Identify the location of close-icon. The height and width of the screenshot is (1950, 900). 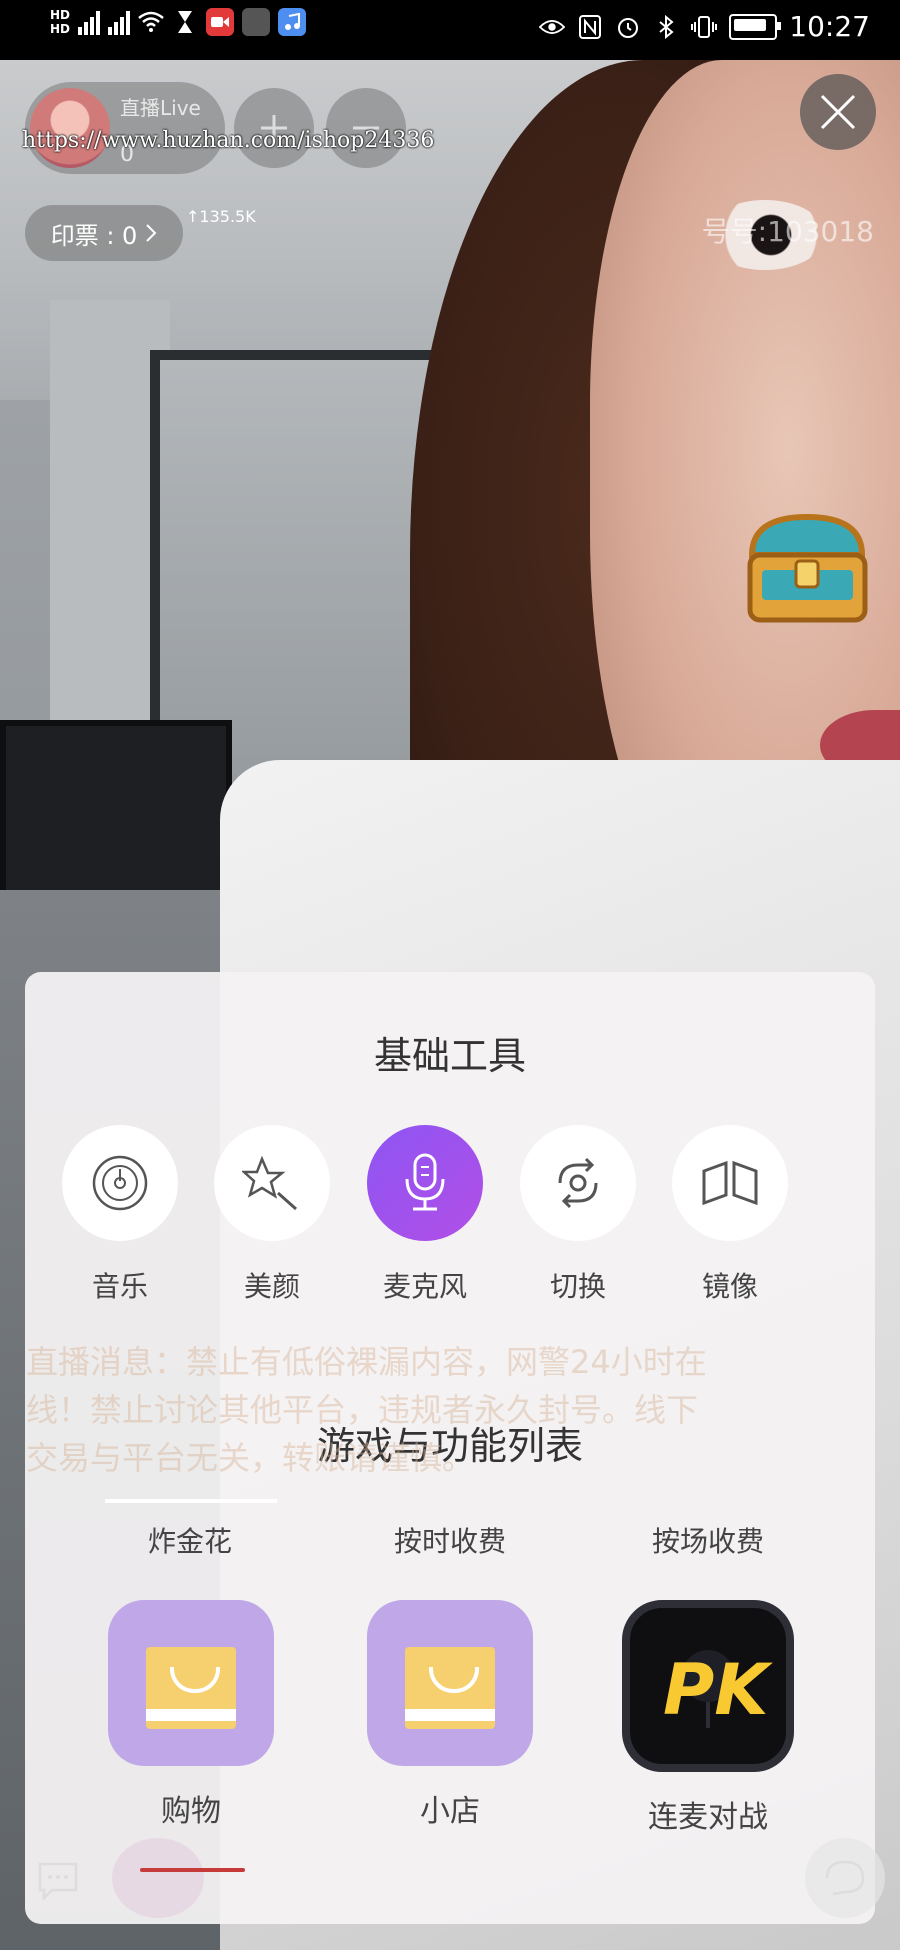
(838, 112).